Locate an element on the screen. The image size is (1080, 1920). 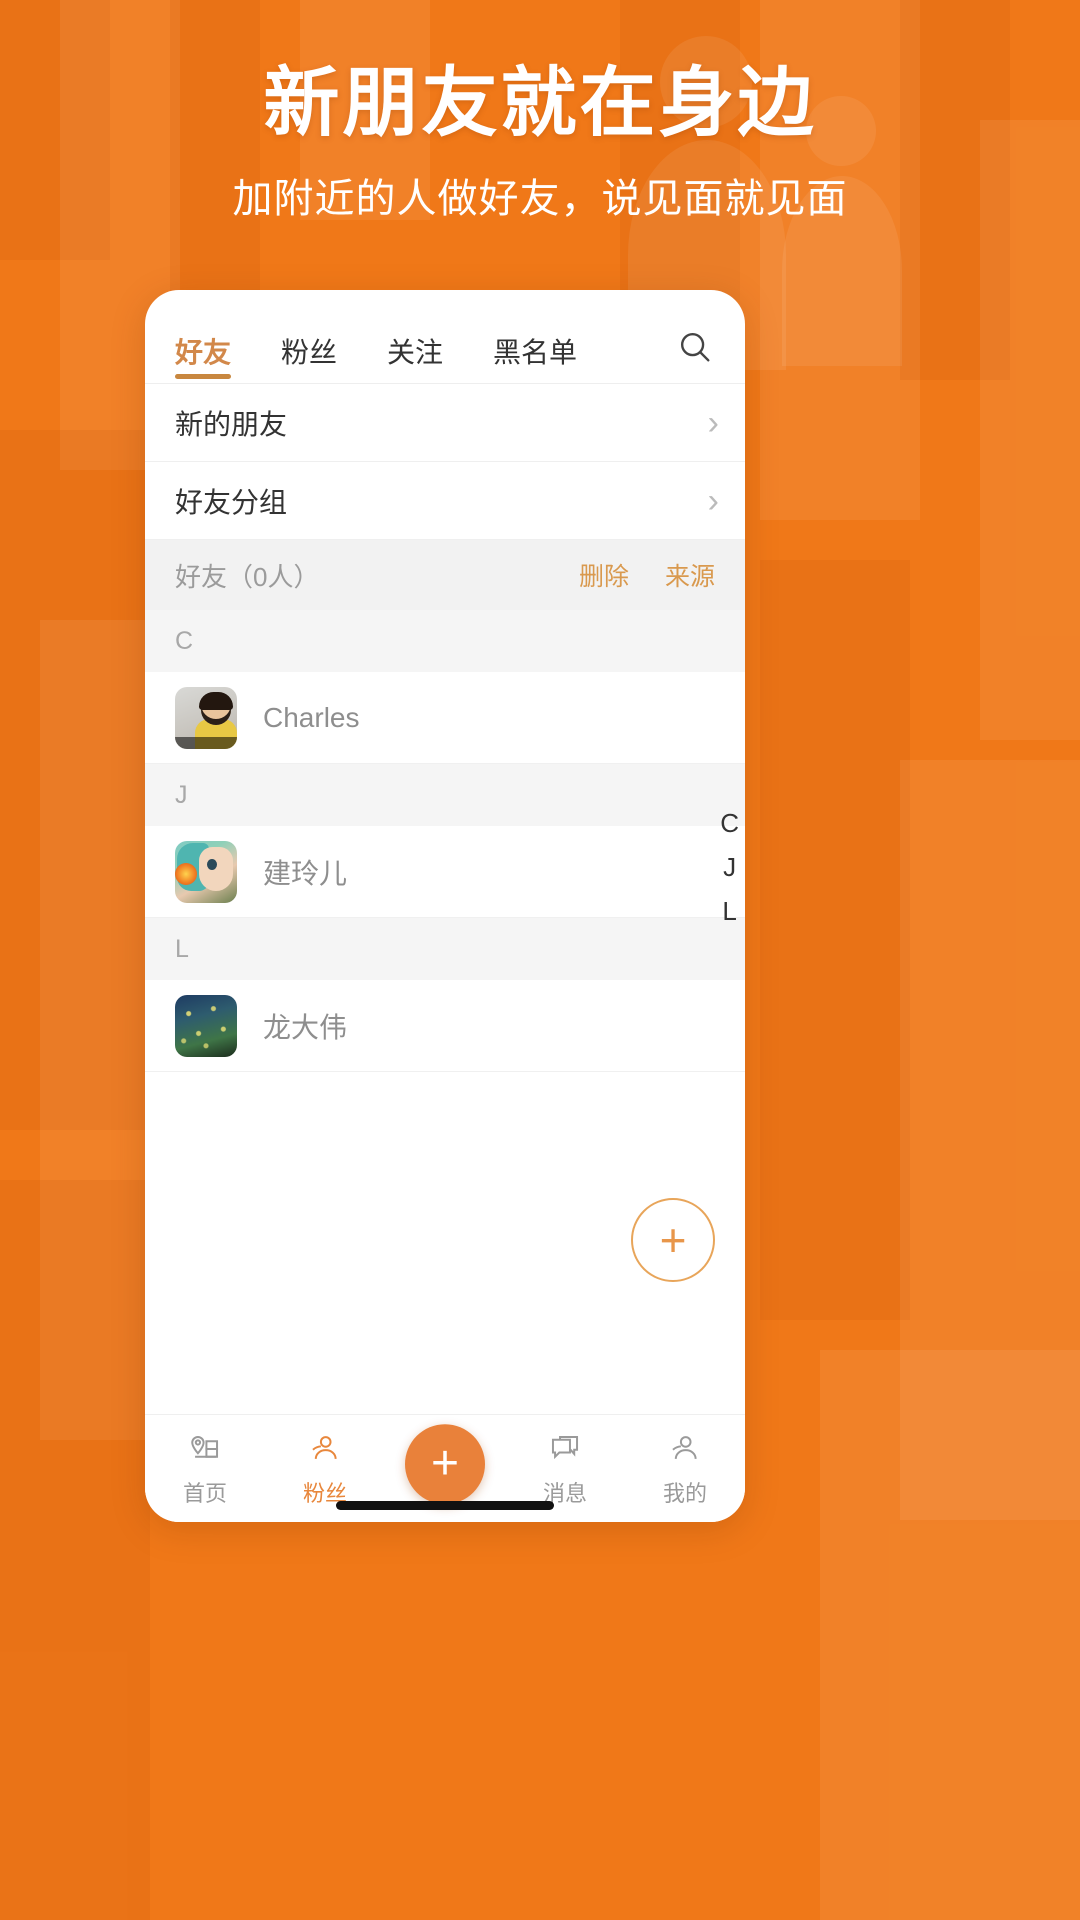
letter-header-j: J is located at coordinates (445, 795).